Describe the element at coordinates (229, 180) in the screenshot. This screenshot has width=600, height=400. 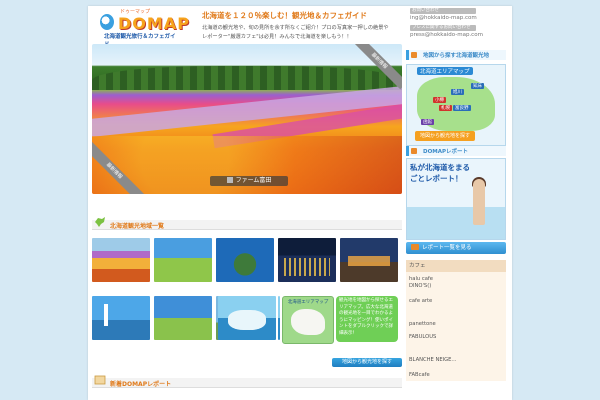
I see `camera-icon` at that location.